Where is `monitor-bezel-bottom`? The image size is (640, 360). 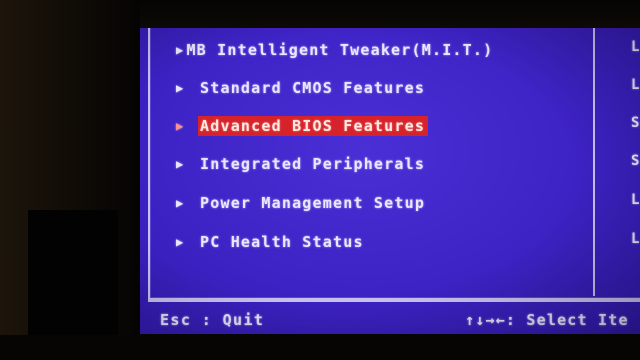 monitor-bezel-bottom is located at coordinates (320, 347).